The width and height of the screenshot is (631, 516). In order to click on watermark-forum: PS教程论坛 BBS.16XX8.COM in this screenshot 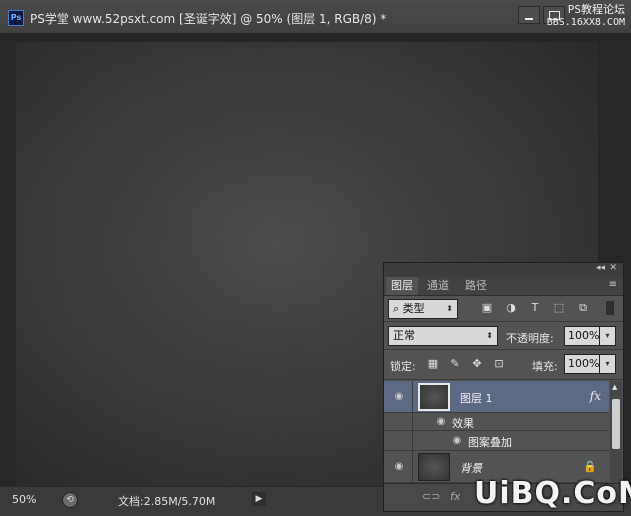, I will do `click(586, 16)`.